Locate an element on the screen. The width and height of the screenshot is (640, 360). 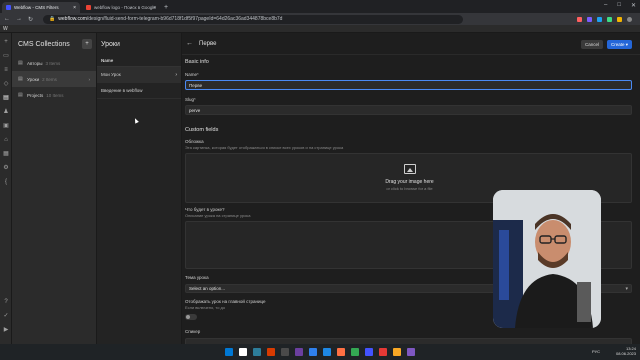
show-on-home-label: Отображать урок на главной странице is located at coordinates (225, 301).